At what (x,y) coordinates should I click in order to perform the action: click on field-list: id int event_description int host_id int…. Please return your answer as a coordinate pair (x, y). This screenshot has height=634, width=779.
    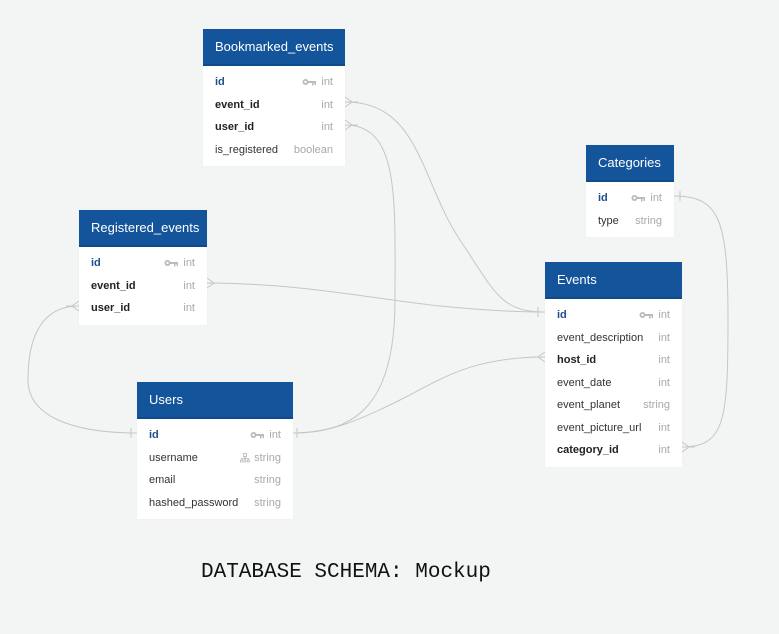
    Looking at the image, I should click on (613, 383).